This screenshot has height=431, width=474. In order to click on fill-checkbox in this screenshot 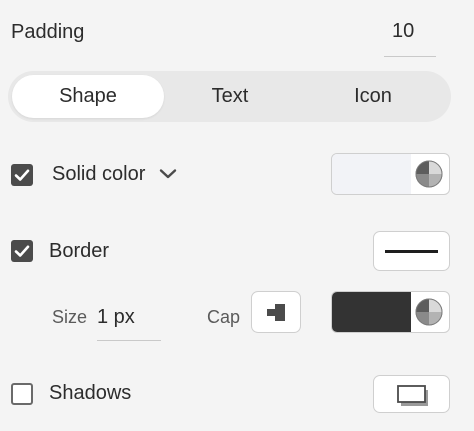, I will do `click(22, 175)`.